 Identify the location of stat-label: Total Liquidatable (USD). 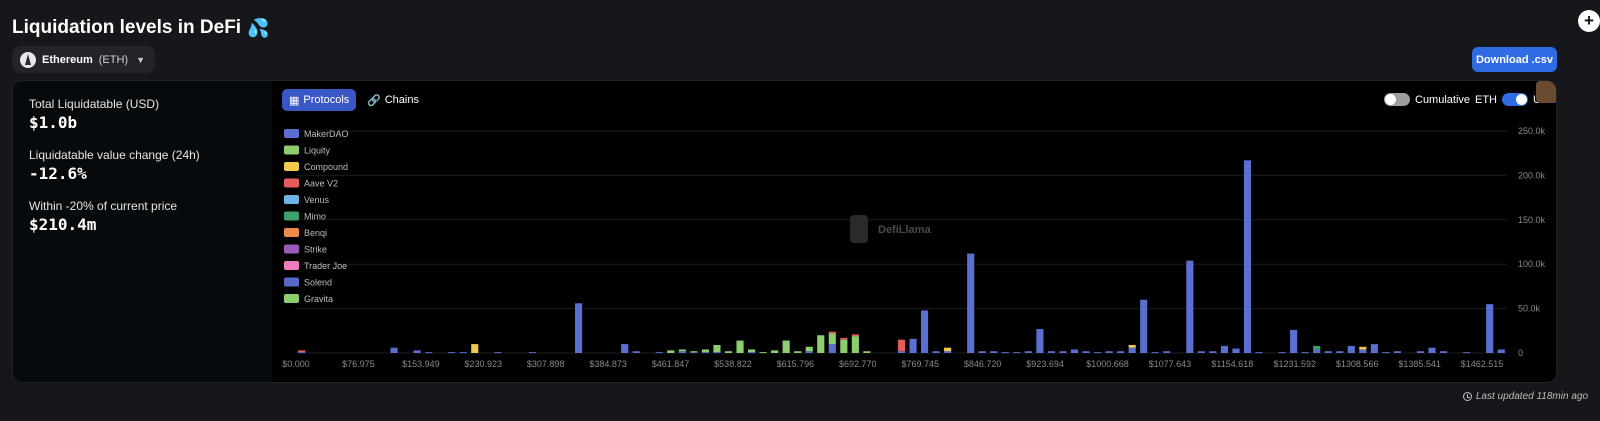
(94, 104).